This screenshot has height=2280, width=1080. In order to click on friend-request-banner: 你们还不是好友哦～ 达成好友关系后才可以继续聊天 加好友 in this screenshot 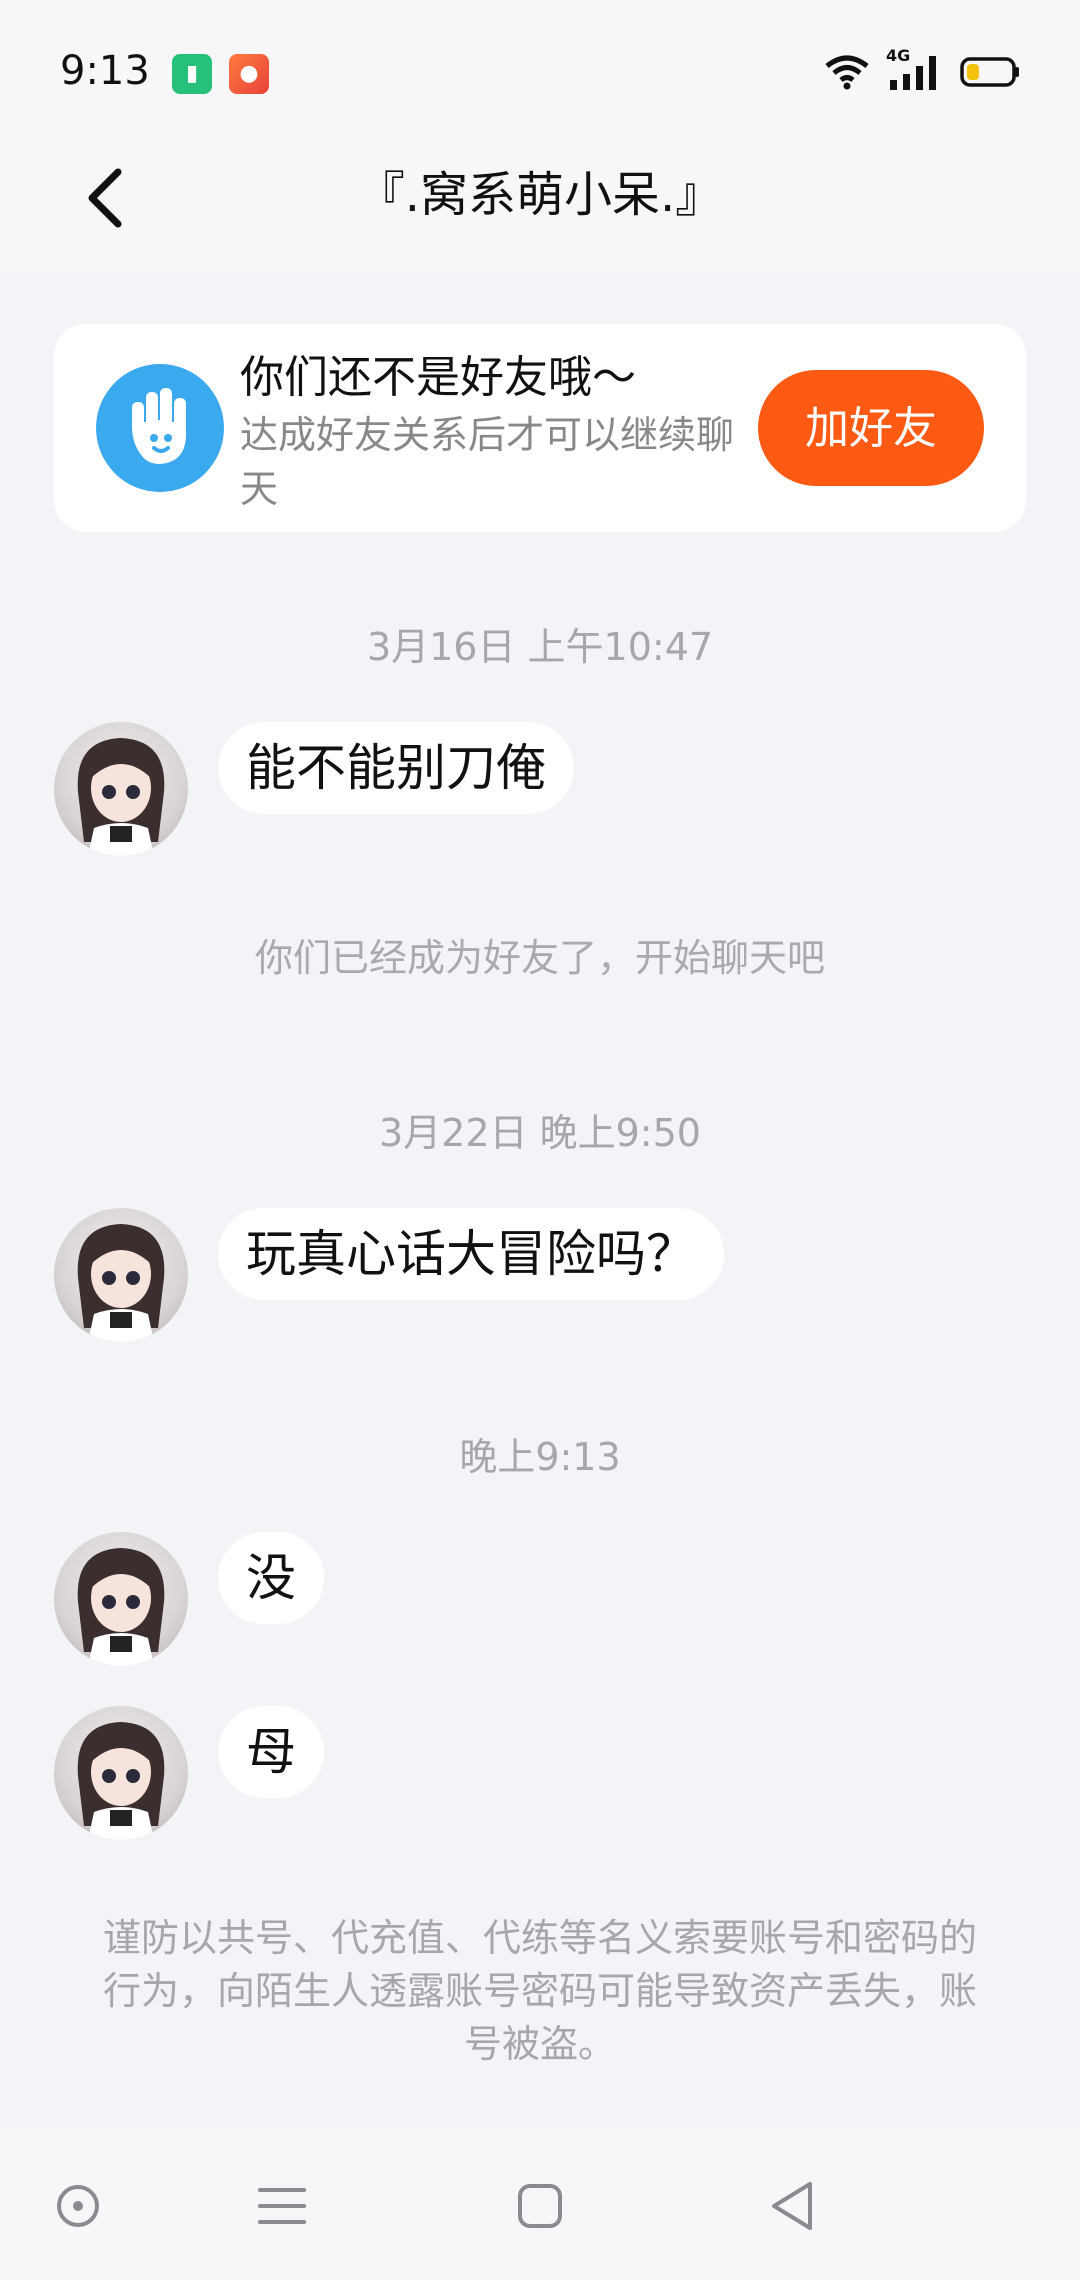, I will do `click(540, 428)`.